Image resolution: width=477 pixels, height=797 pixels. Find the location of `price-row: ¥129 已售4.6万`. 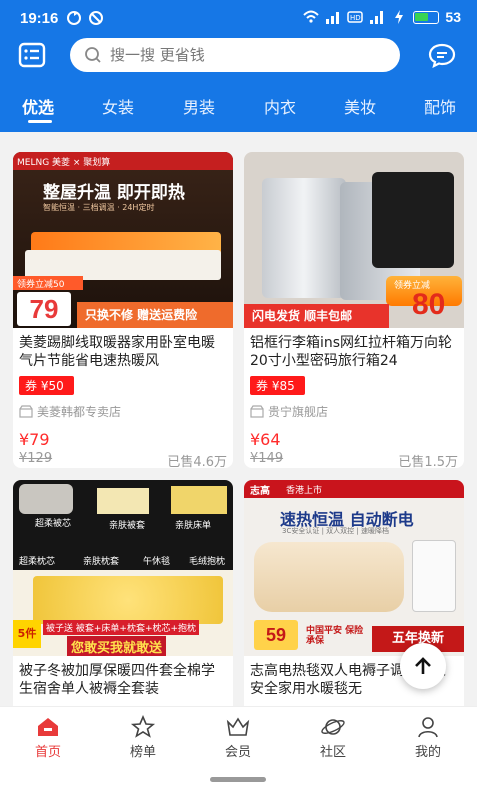

price-row: ¥129 已售4.6万 is located at coordinates (123, 458).